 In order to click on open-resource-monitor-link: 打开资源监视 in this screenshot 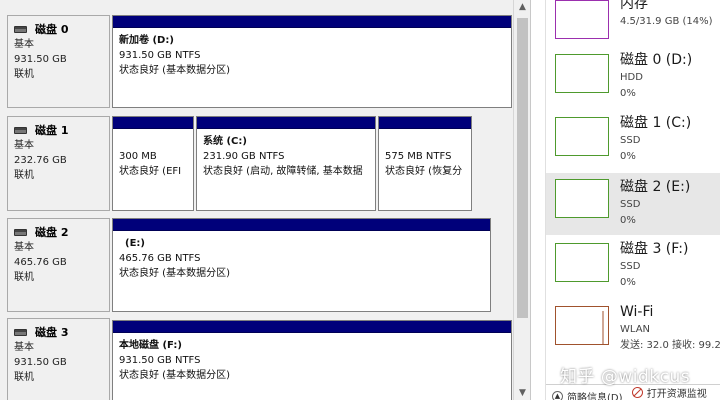, I will do `click(669, 392)`.